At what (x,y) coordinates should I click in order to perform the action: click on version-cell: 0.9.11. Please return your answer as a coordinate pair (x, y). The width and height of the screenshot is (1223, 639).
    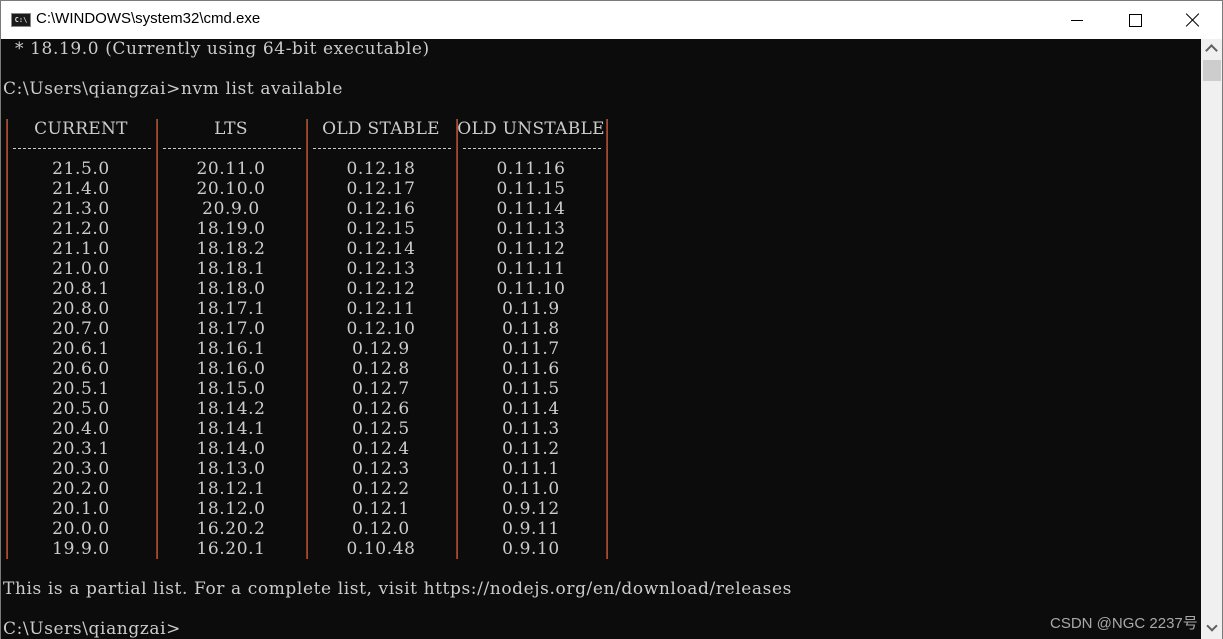
    Looking at the image, I should click on (531, 529).